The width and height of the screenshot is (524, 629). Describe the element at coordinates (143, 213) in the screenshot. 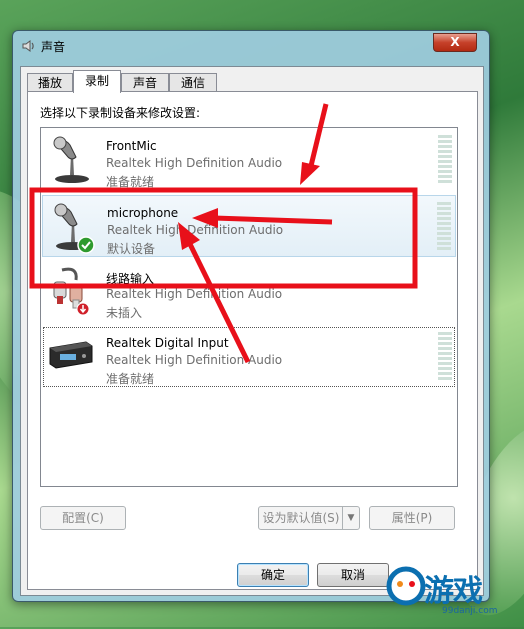

I see `device-name: microphone` at that location.